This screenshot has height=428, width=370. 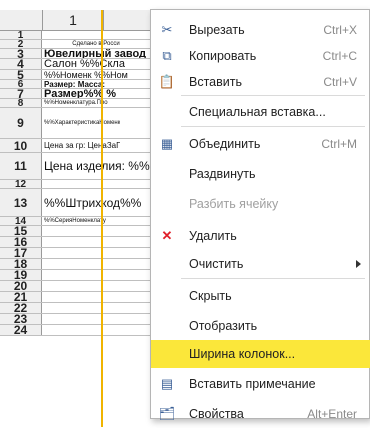 What do you see at coordinates (80, 93) in the screenshot?
I see `cell-text: Размер%% %` at bounding box center [80, 93].